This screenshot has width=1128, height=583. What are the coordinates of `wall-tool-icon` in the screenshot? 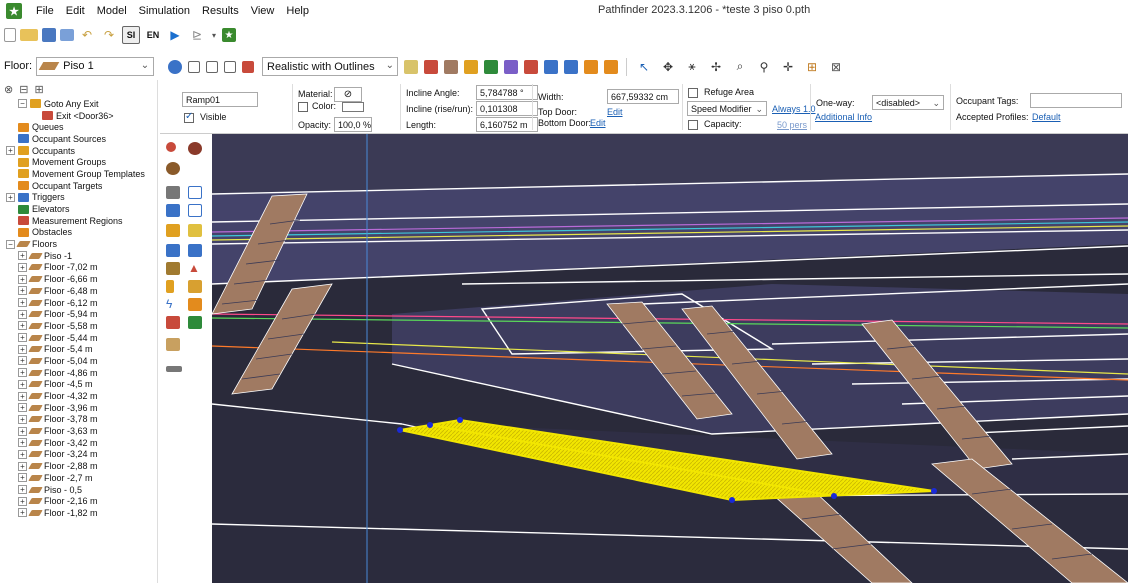 It's located at (173, 210).